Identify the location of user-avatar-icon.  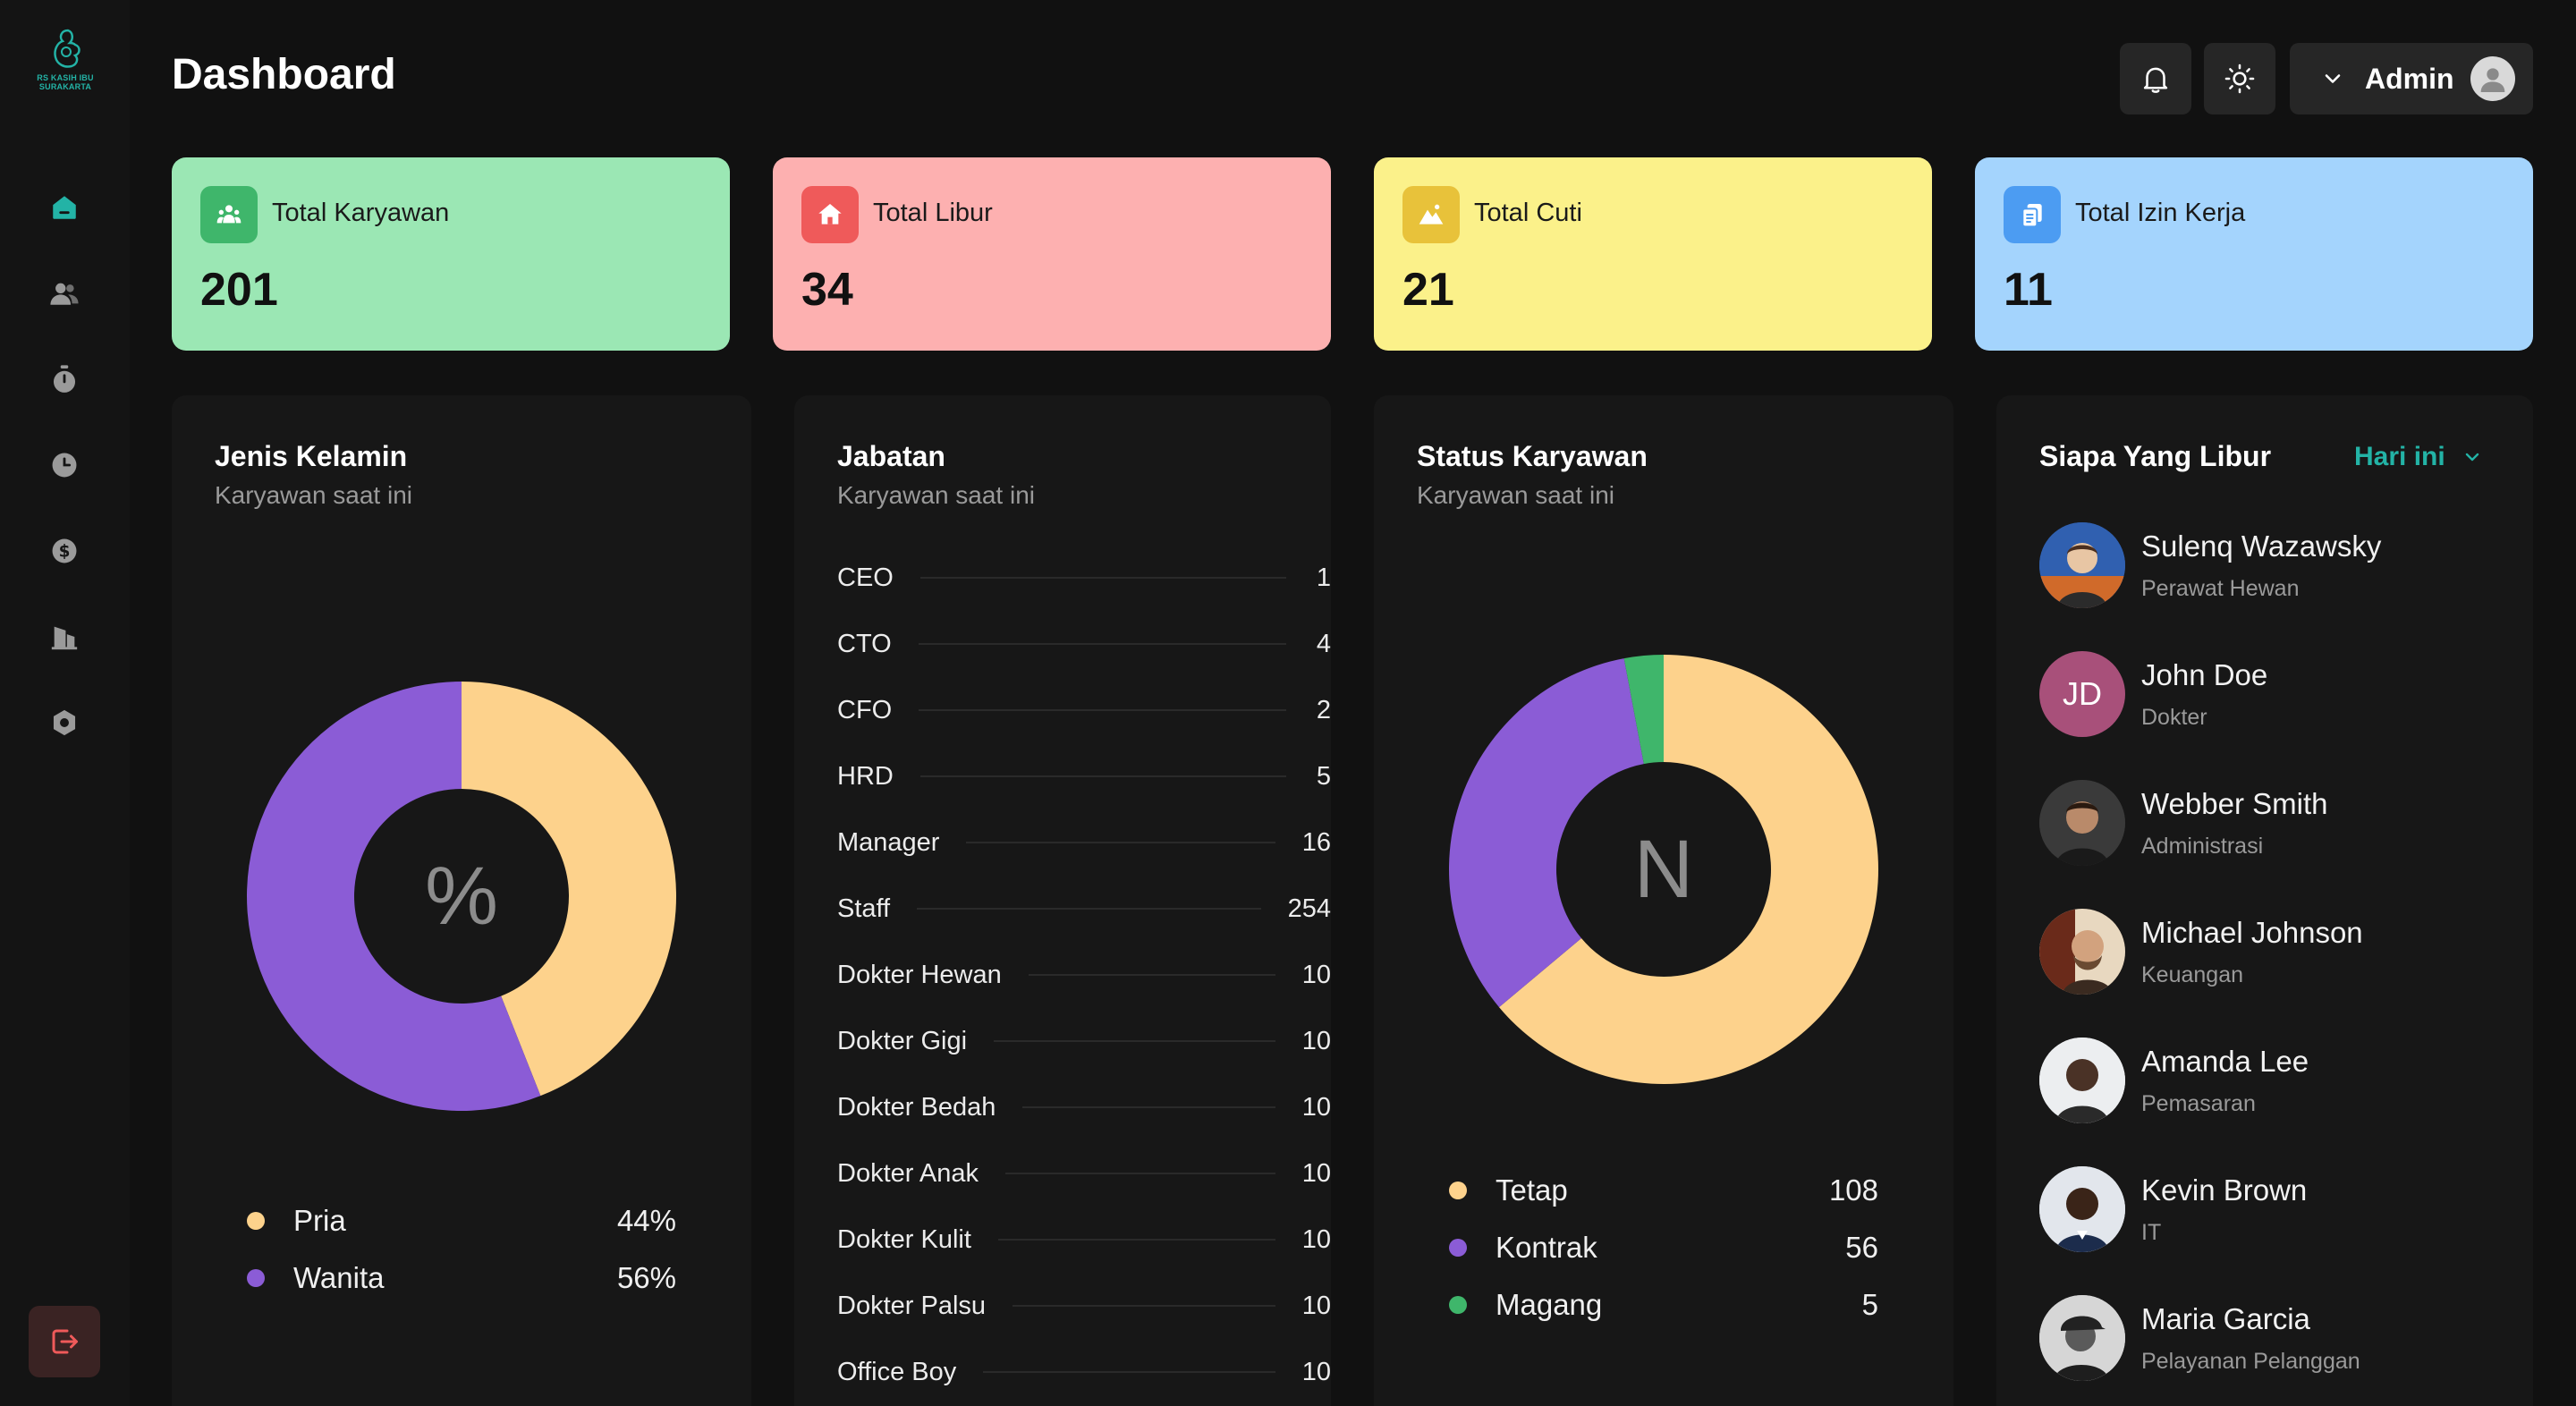
(2492, 80).